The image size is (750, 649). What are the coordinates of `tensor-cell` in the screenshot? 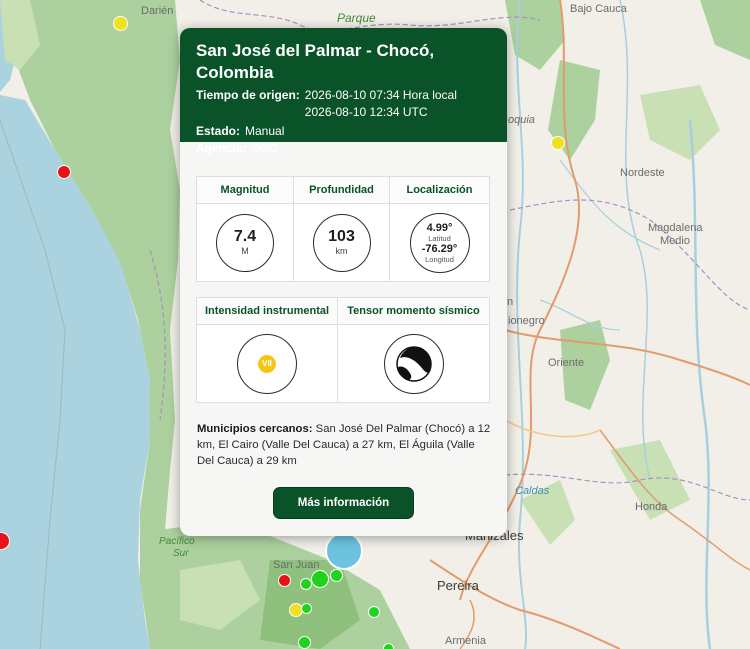 It's located at (413, 363).